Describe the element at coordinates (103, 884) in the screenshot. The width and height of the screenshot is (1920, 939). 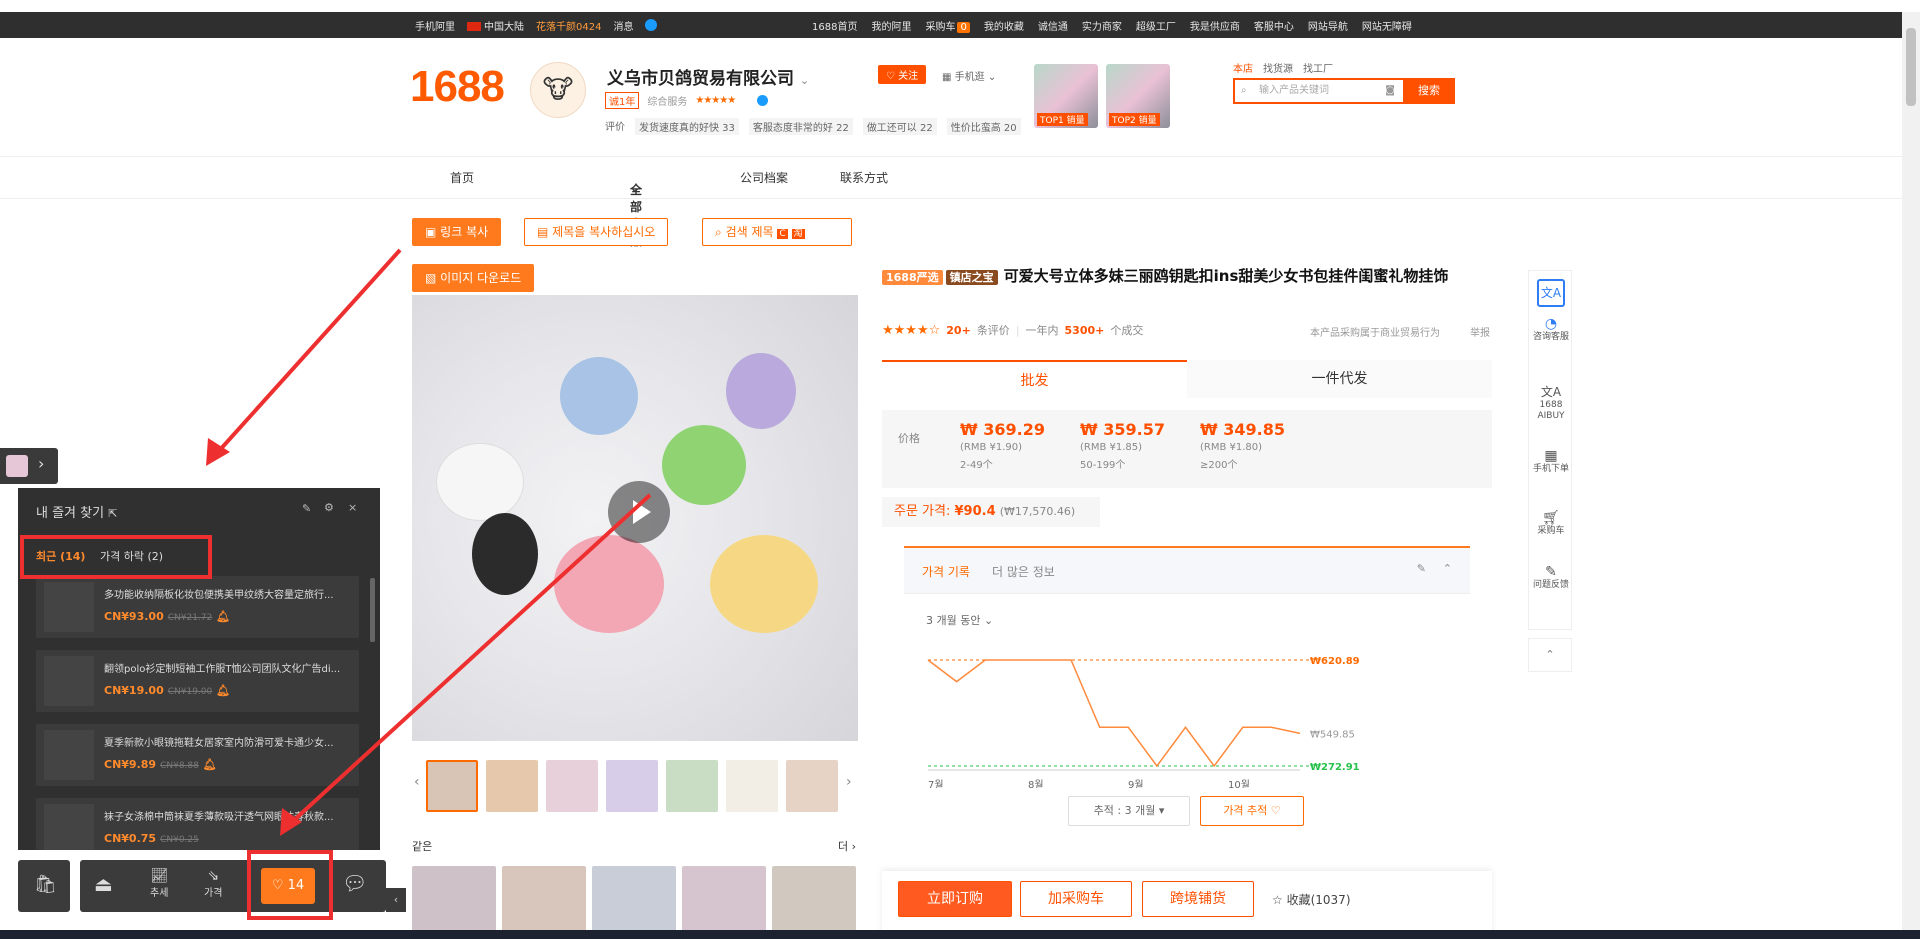
I see `collapse-icon: ⏏︎` at that location.